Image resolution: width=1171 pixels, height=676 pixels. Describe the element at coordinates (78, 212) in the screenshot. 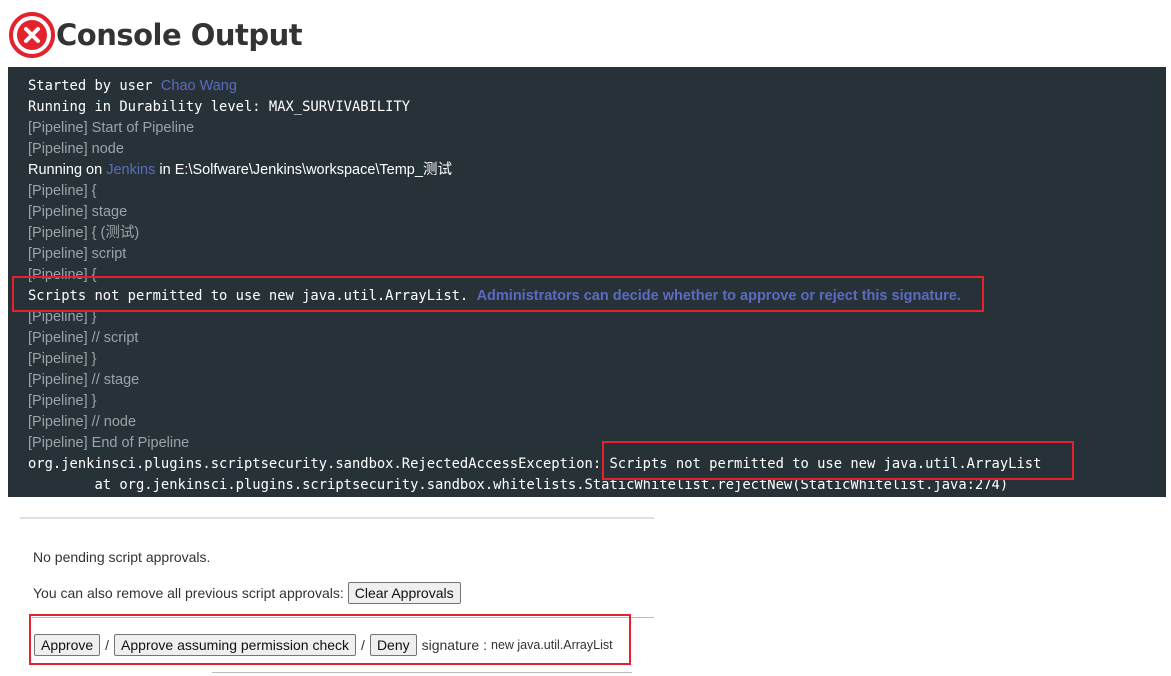

I see `console-line: [Pipeline] stage` at that location.